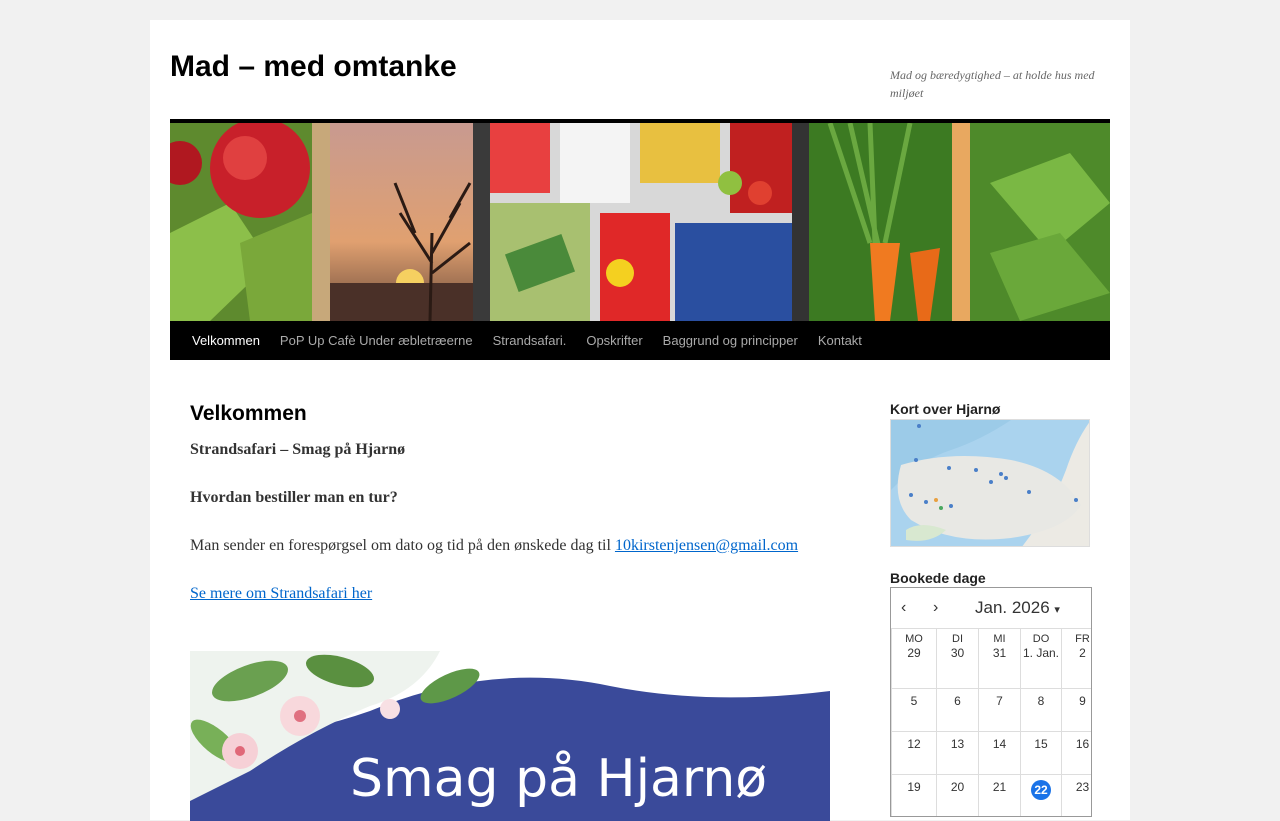  What do you see at coordinates (226, 340) in the screenshot?
I see `nav-item-velkommen: Velkommen` at bounding box center [226, 340].